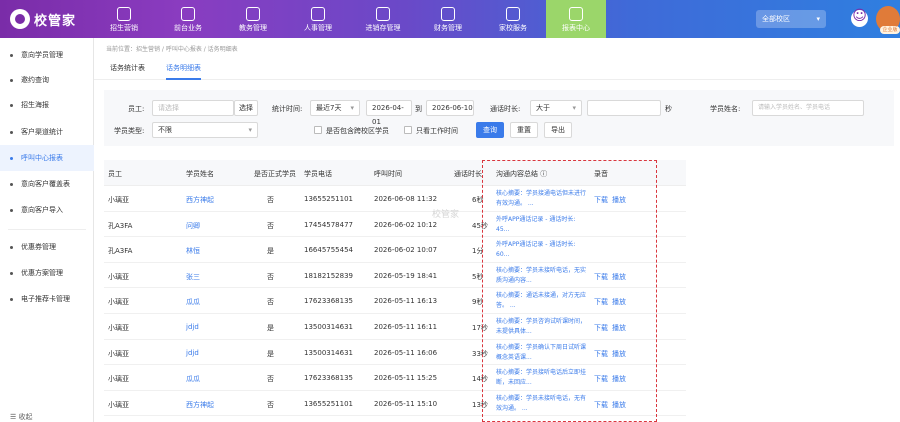 The width and height of the screenshot is (900, 422). Describe the element at coordinates (47, 105) in the screenshot. I see `sidebar-item-2: 招生海报` at that location.